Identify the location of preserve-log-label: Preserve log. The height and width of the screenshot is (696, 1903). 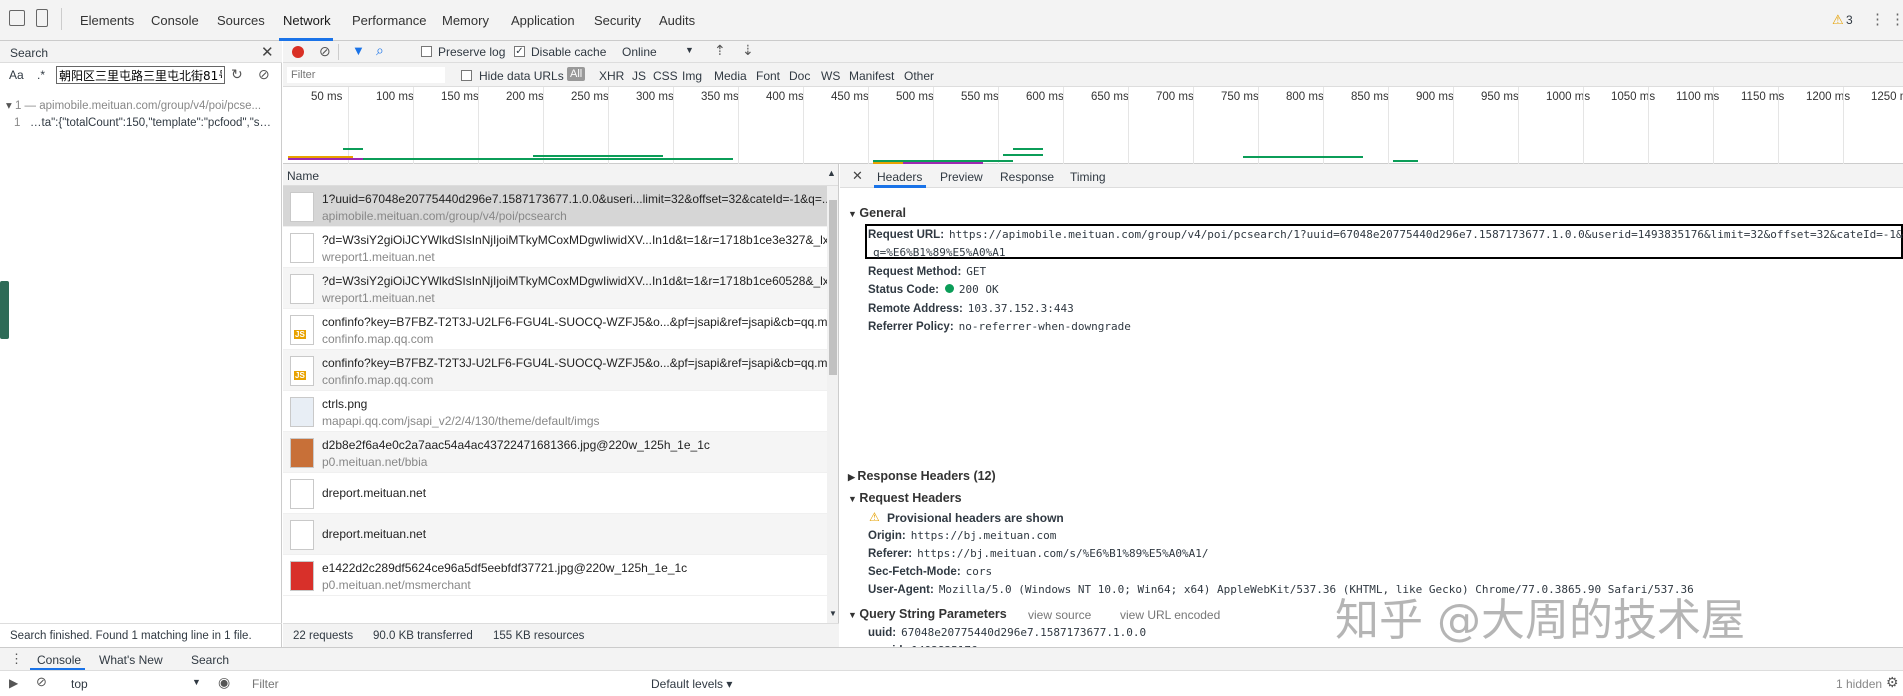
(472, 52).